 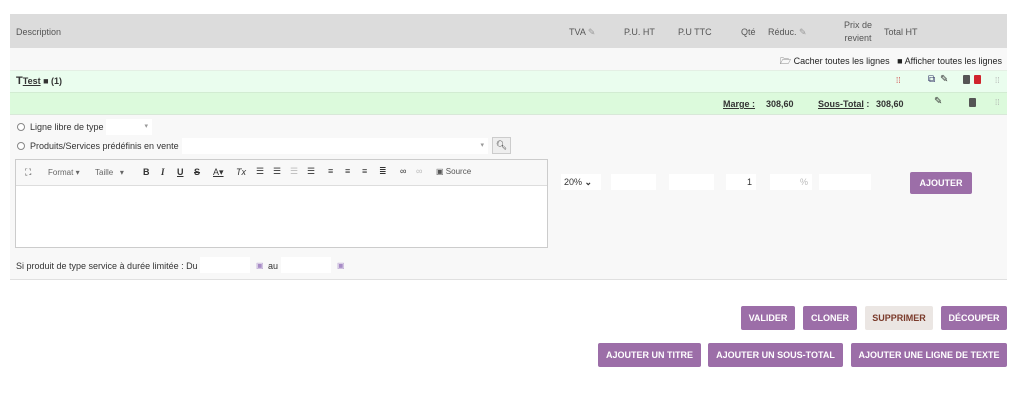 What do you see at coordinates (60, 127) in the screenshot?
I see `free-line-option: Ligne libre de type` at bounding box center [60, 127].